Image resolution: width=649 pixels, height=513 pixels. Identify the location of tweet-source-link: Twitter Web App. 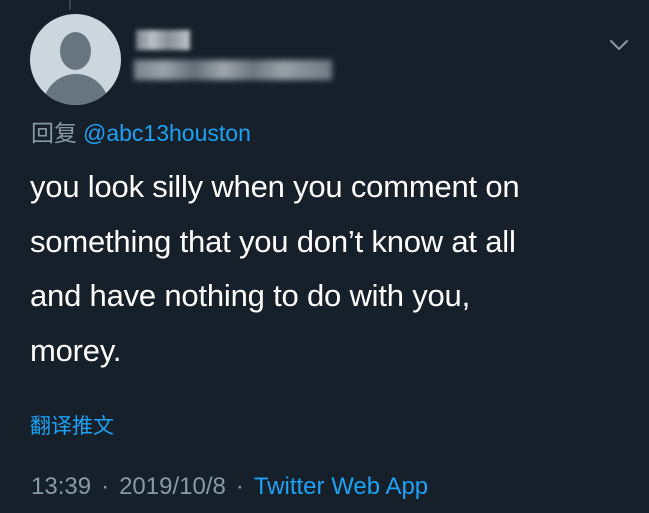
(341, 486).